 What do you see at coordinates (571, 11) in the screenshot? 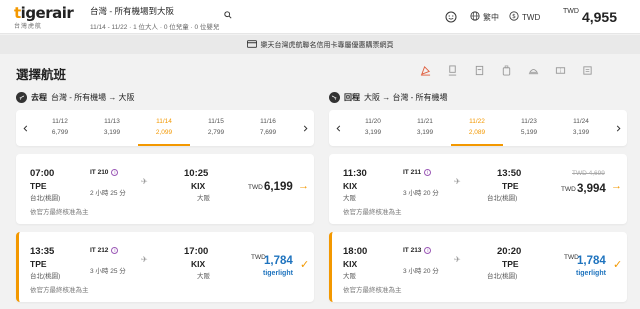
I see `total-currency: TWD` at bounding box center [571, 11].